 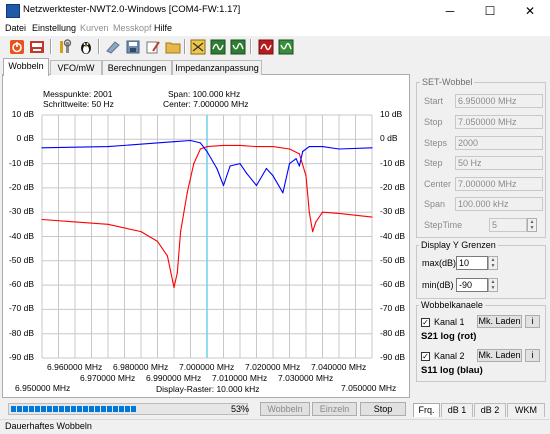 What do you see at coordinates (499, 355) in the screenshot?
I see `kanal2-mk-laden-button: Mk. Laden` at bounding box center [499, 355].